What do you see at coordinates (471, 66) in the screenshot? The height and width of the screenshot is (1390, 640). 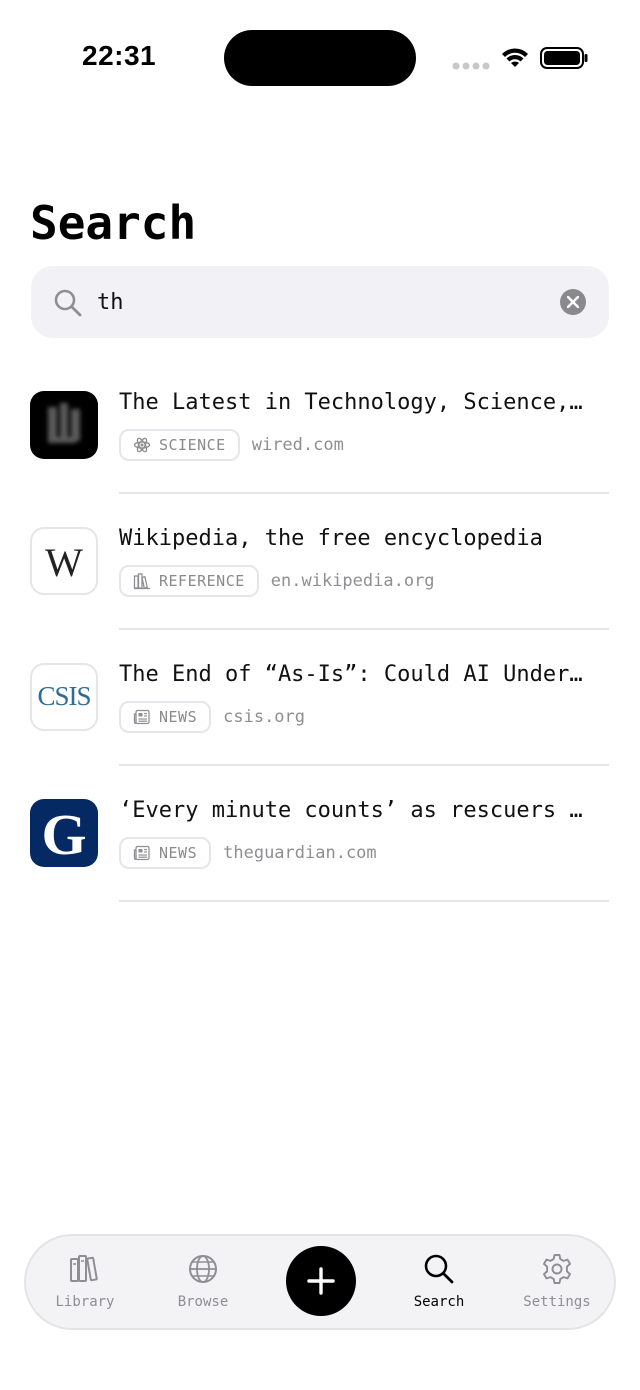 I see `cellular-signal-icon` at bounding box center [471, 66].